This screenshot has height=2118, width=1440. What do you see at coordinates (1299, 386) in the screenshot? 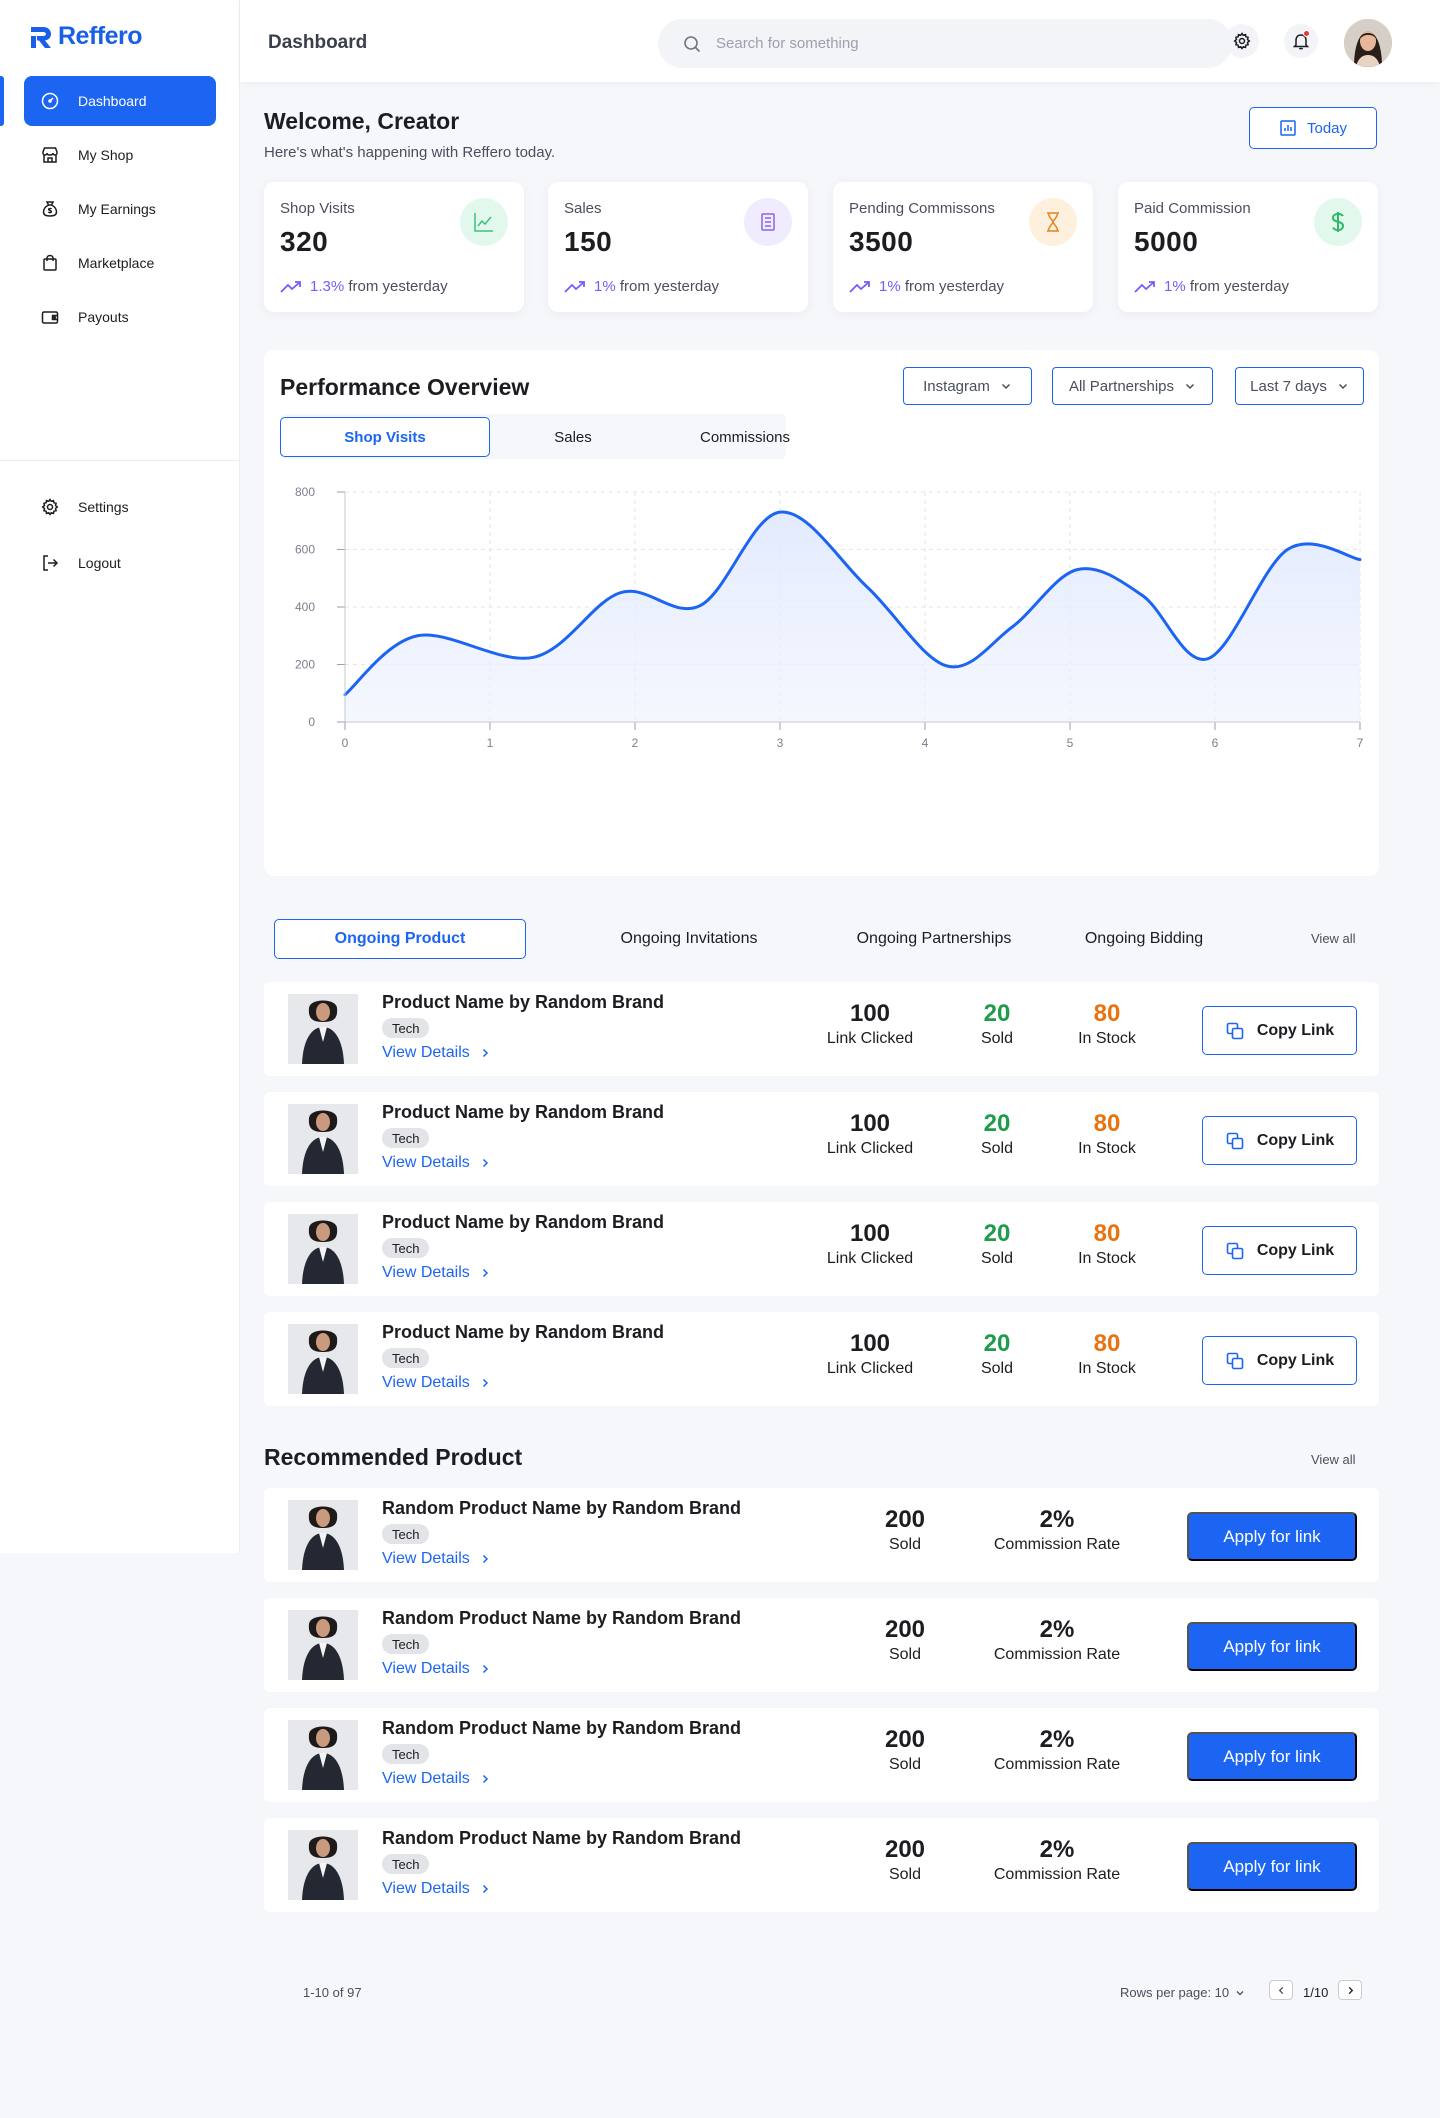
I see `date-range-dropdown: Last 7 days` at bounding box center [1299, 386].